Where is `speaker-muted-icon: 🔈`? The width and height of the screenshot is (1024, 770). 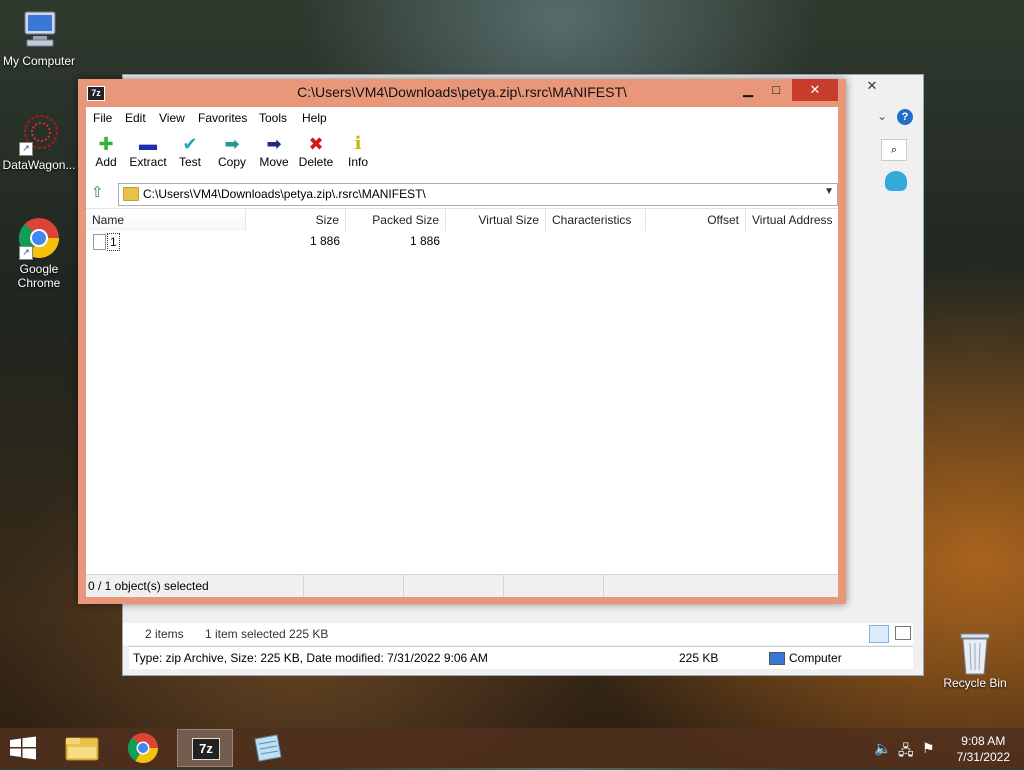
speaker-muted-icon: 🔈 is located at coordinates (882, 748).